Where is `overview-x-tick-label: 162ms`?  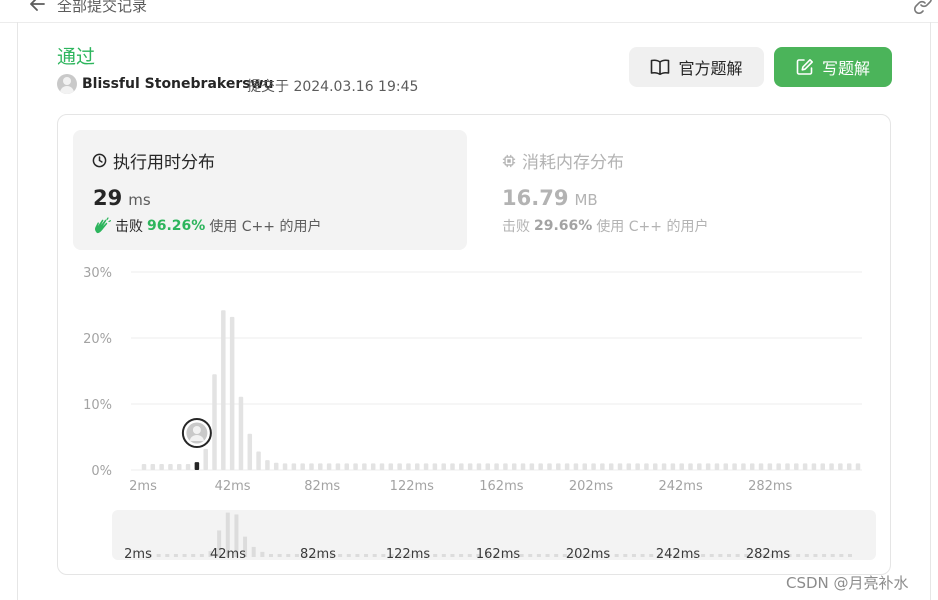
overview-x-tick-label: 162ms is located at coordinates (498, 554).